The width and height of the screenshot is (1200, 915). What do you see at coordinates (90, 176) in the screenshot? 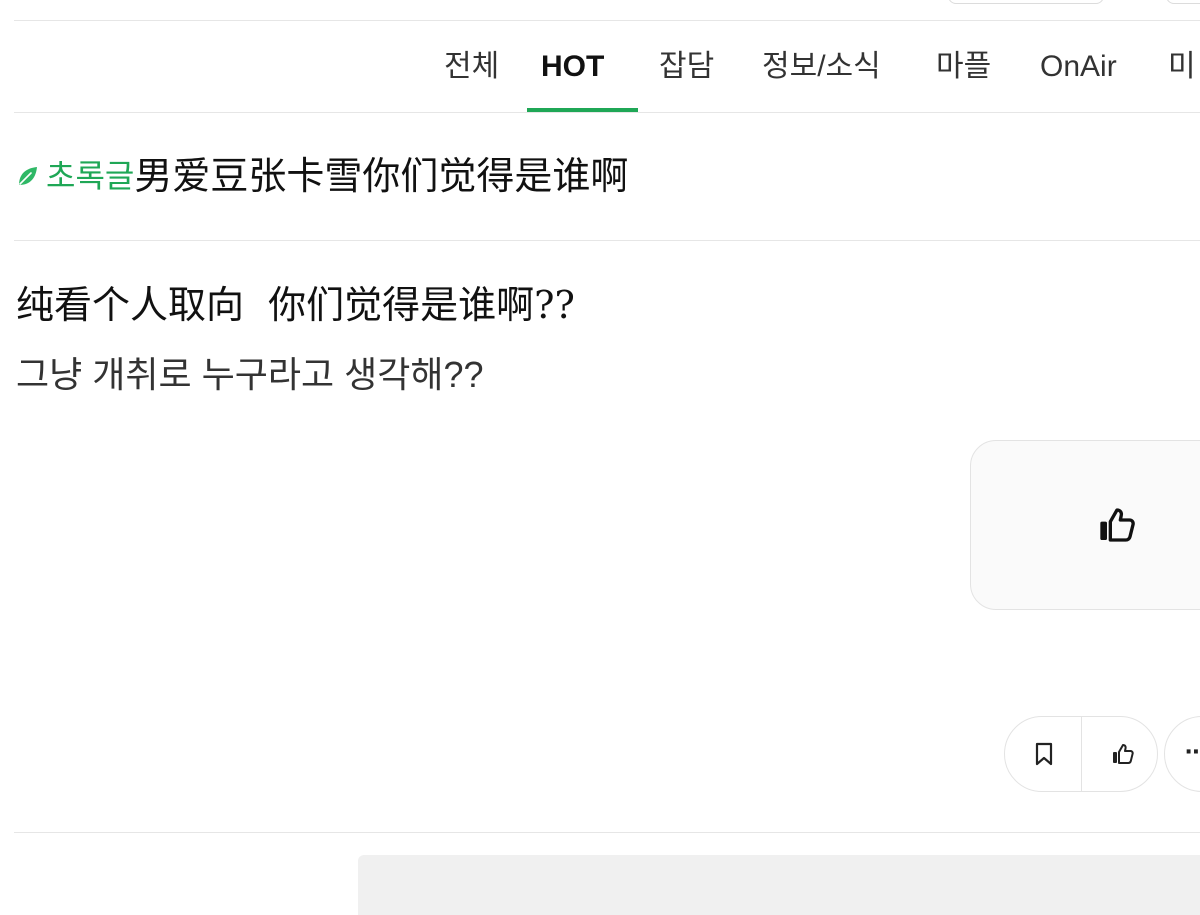
I see `category-badge: 초록글` at bounding box center [90, 176].